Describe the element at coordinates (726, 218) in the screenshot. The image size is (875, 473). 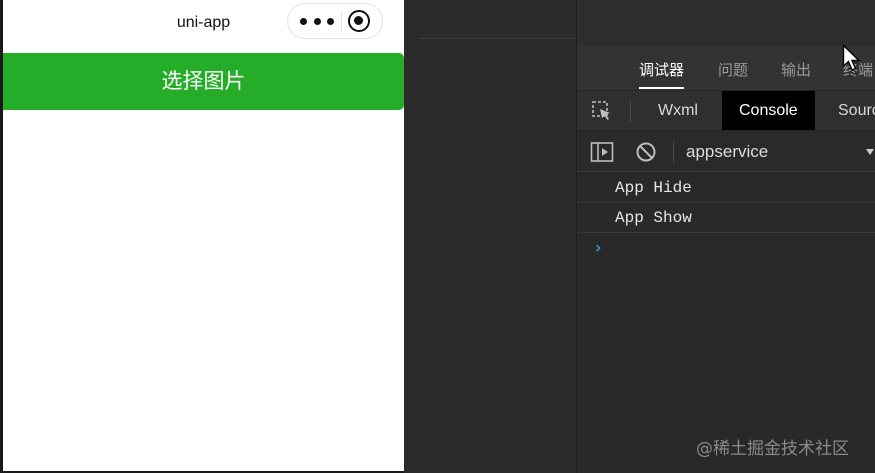
I see `console-log-row: App Show` at that location.